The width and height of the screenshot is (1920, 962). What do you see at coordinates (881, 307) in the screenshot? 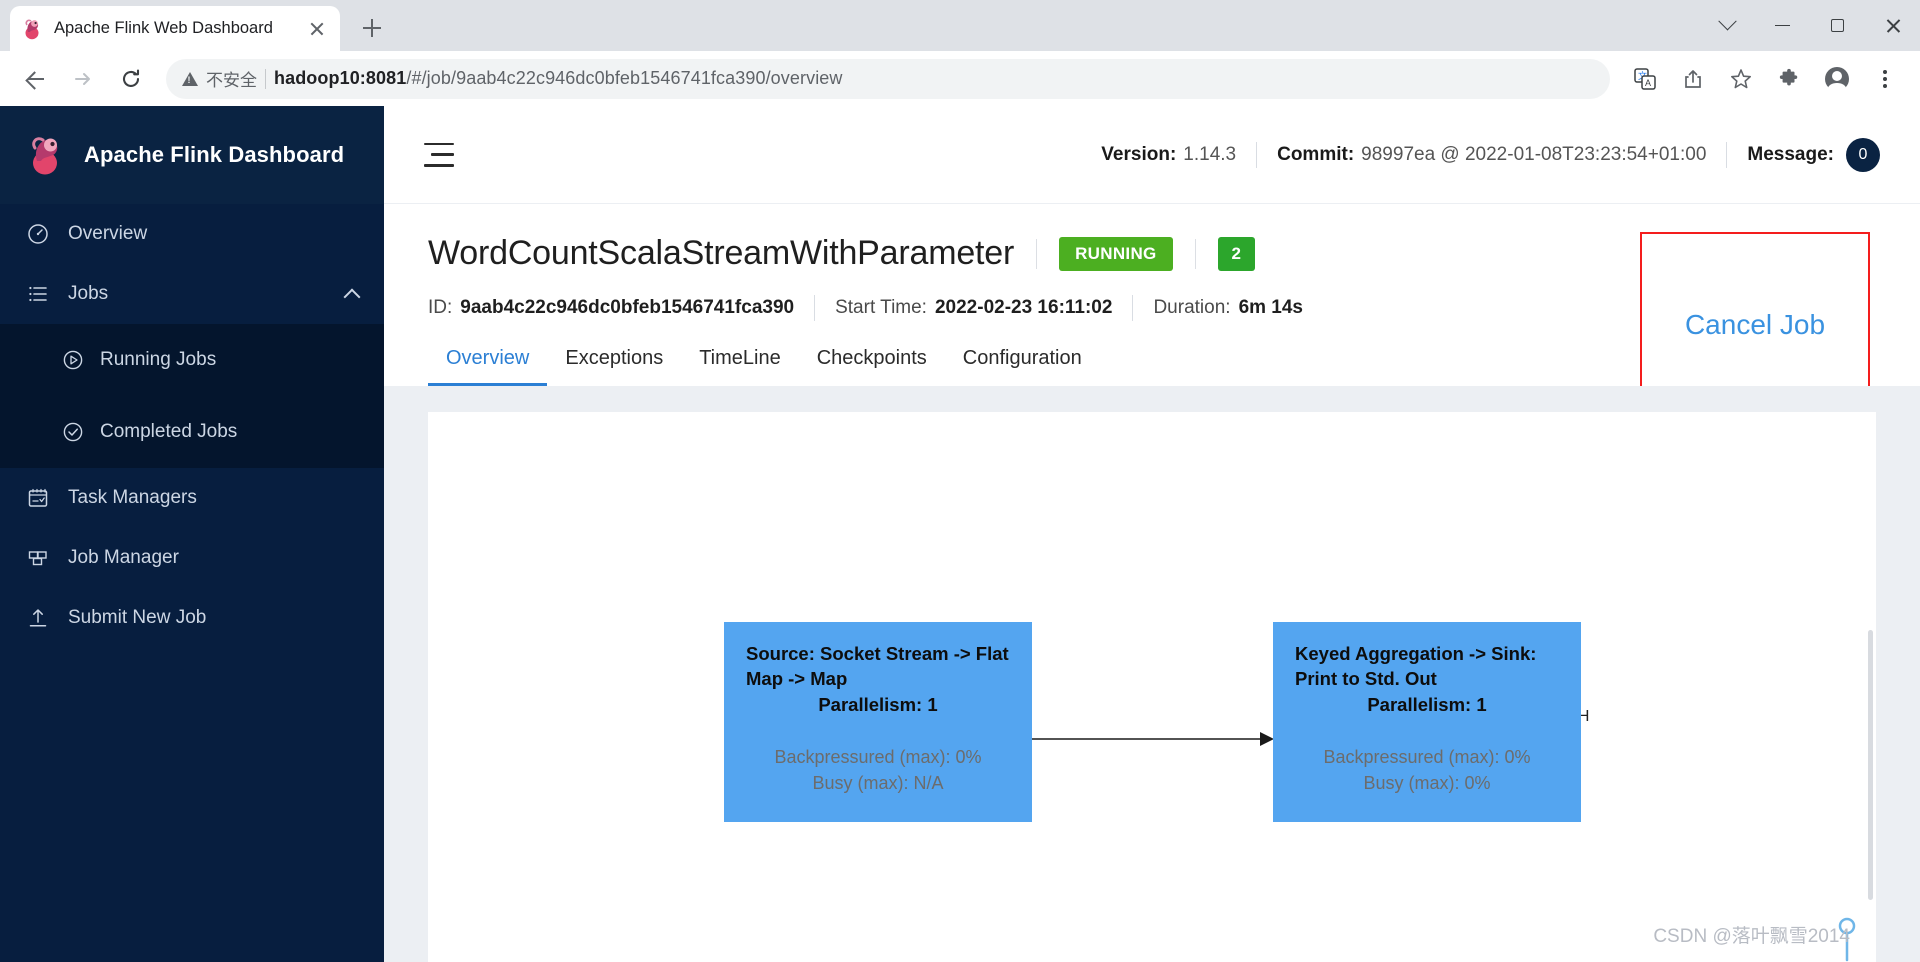
I see `start-time-label: Start Time:` at bounding box center [881, 307].